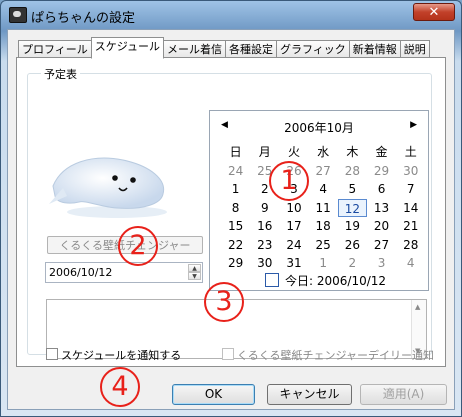 The width and height of the screenshot is (462, 417). I want to click on calendar-day: 15, so click(235, 226).